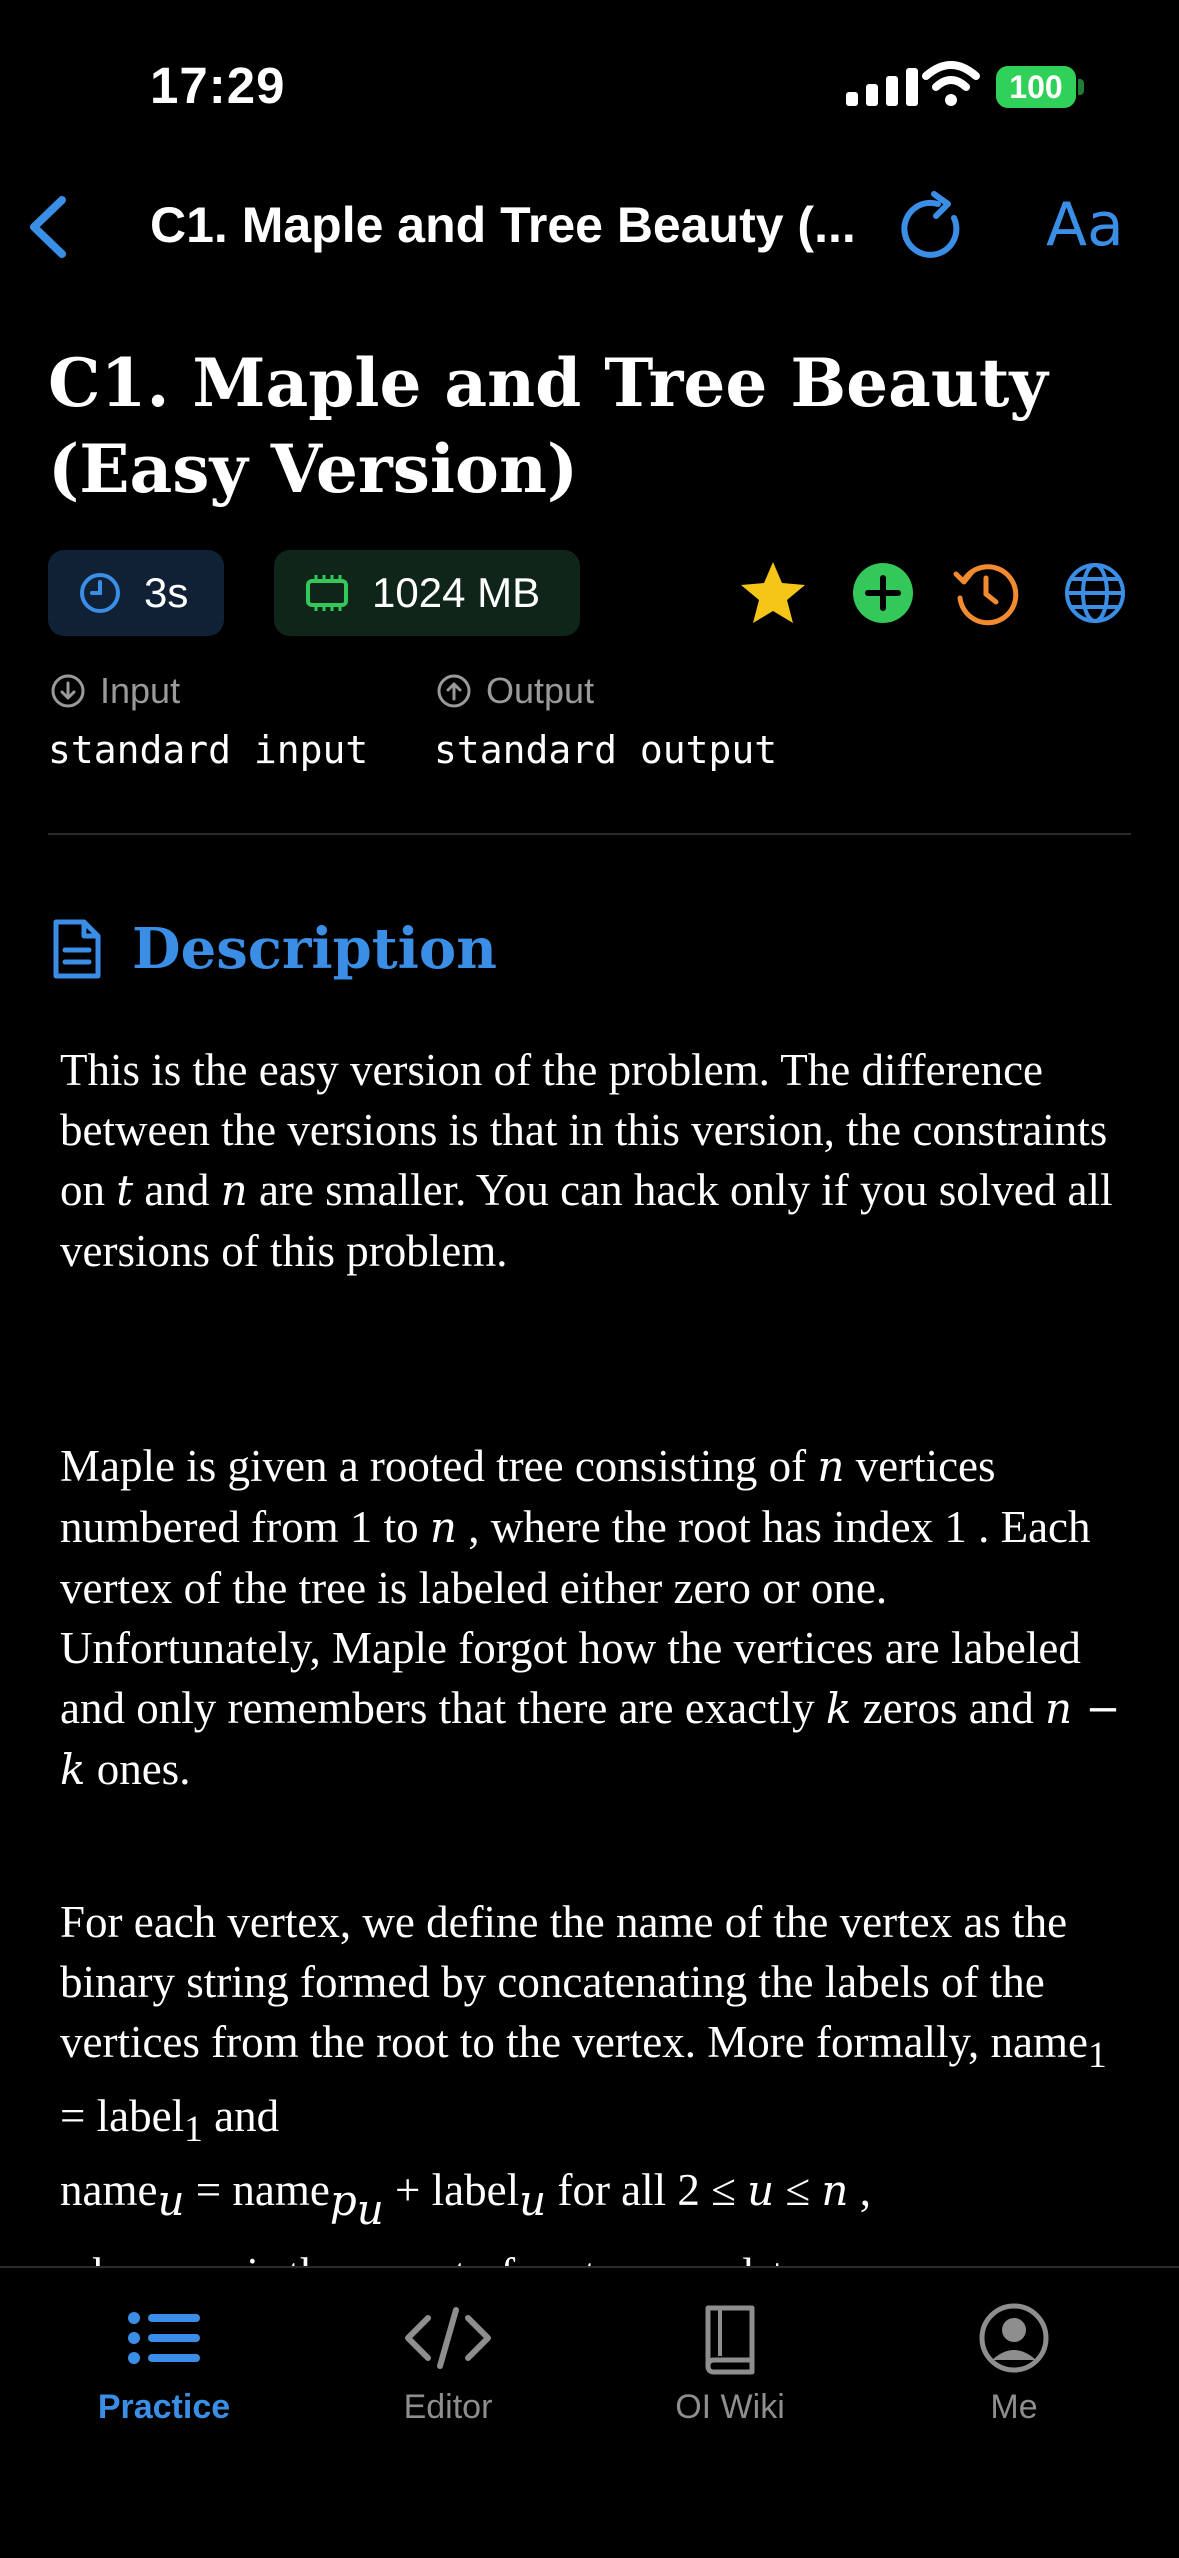  Describe the element at coordinates (934, 228) in the screenshot. I see `reload-icon` at that location.